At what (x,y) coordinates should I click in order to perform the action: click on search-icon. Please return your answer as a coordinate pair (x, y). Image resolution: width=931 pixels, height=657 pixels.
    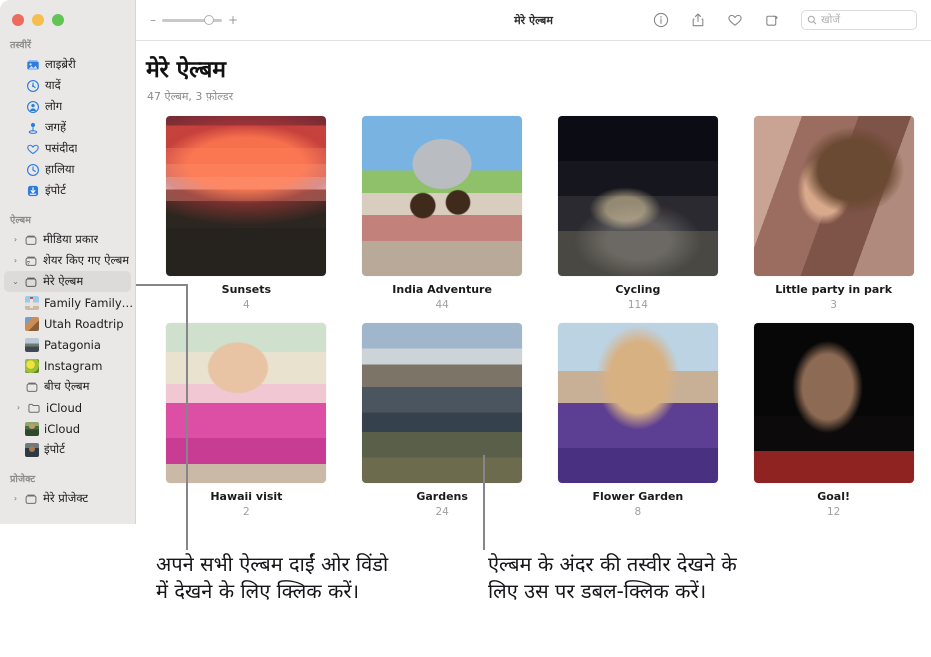
    Looking at the image, I should click on (812, 20).